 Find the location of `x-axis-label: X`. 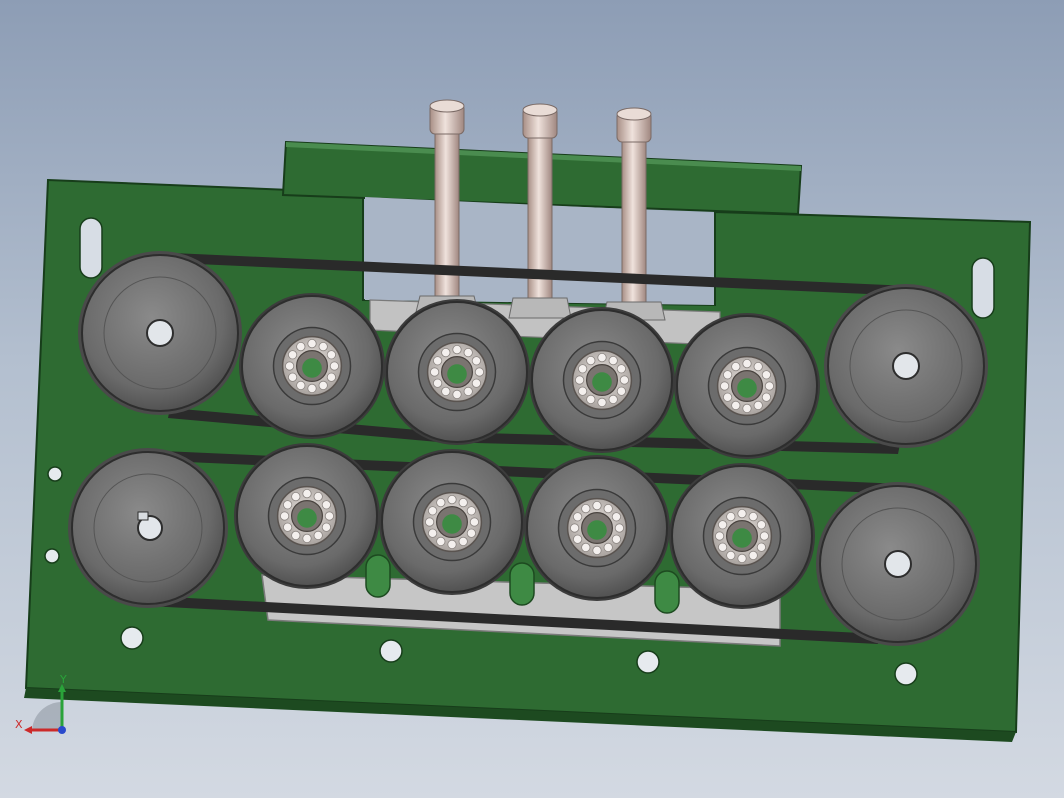

x-axis-label: X is located at coordinates (19, 724).